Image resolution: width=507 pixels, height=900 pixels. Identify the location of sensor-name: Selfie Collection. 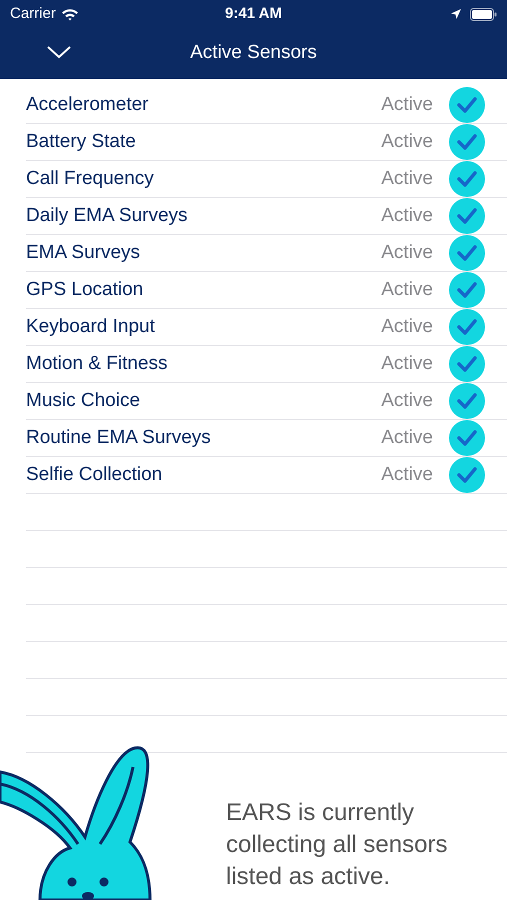
(95, 474).